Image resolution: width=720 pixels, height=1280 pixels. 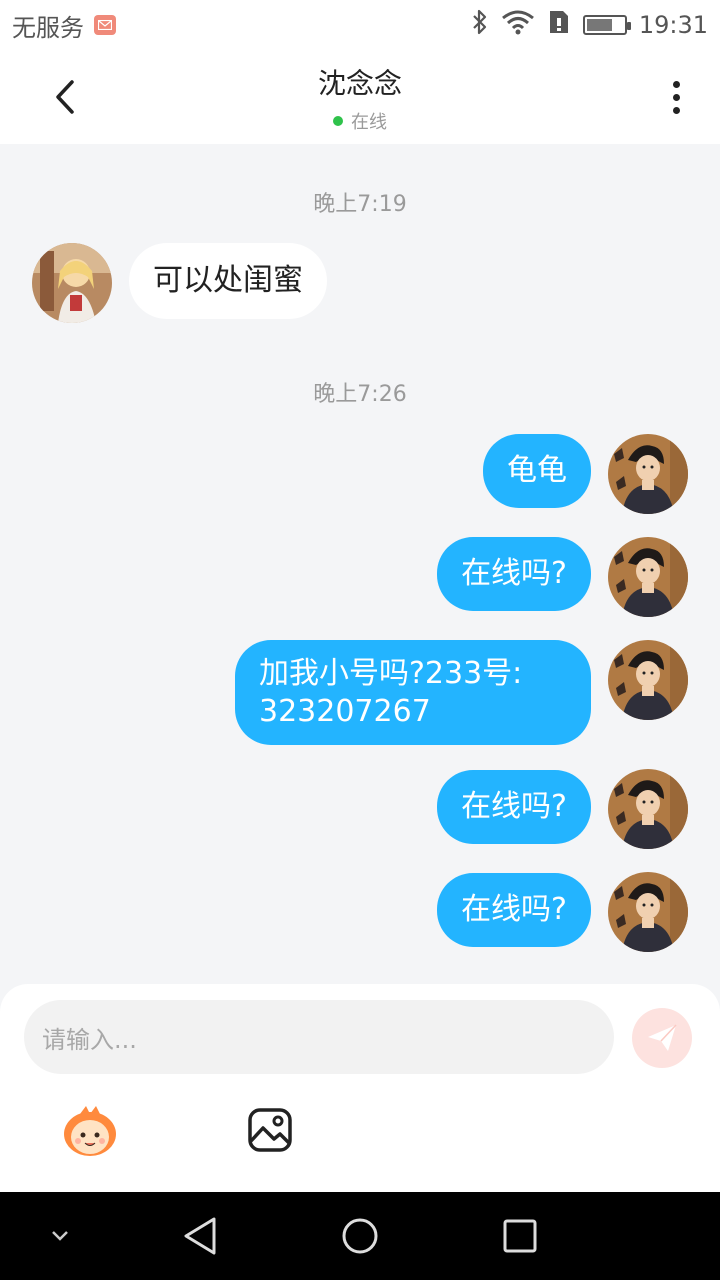 I want to click on incoming-message: 可以处闺蜜, so click(x=228, y=281).